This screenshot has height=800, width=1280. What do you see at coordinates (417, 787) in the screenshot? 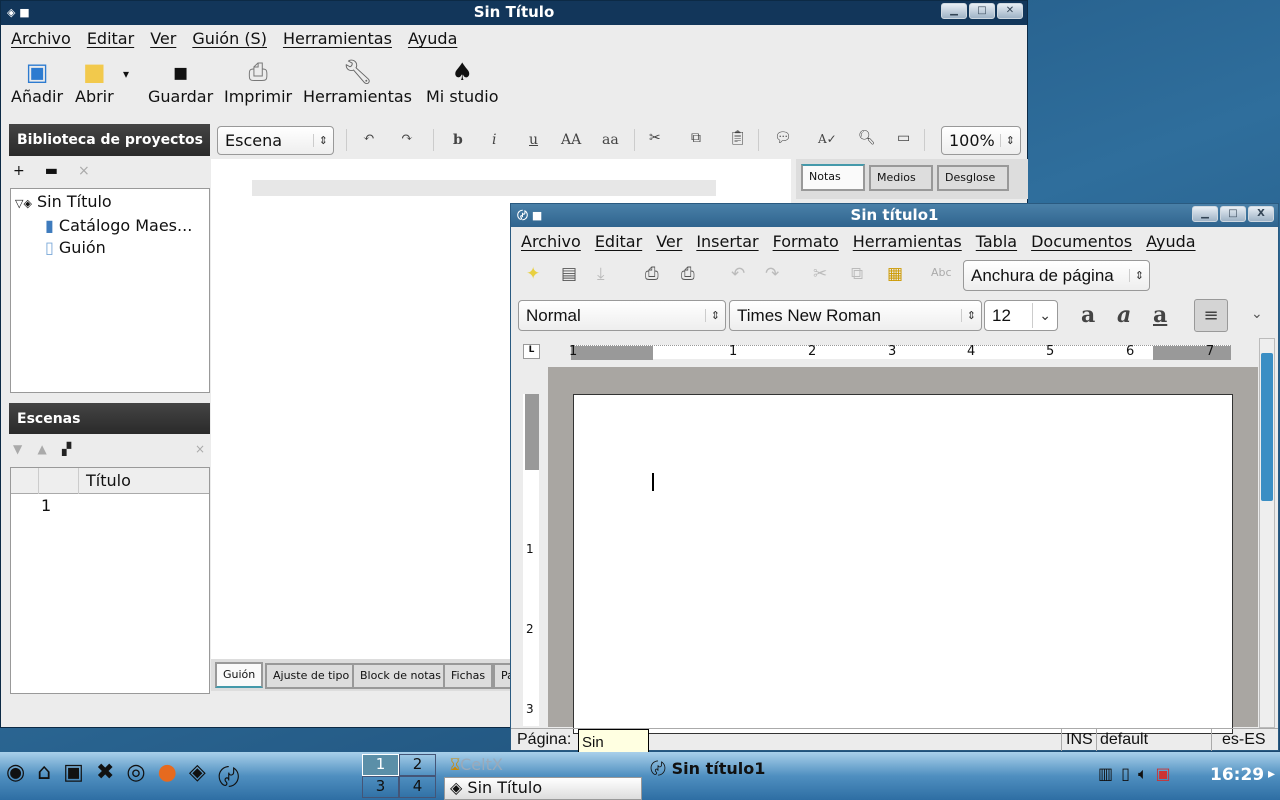
I see `desktop-4: 4` at bounding box center [417, 787].